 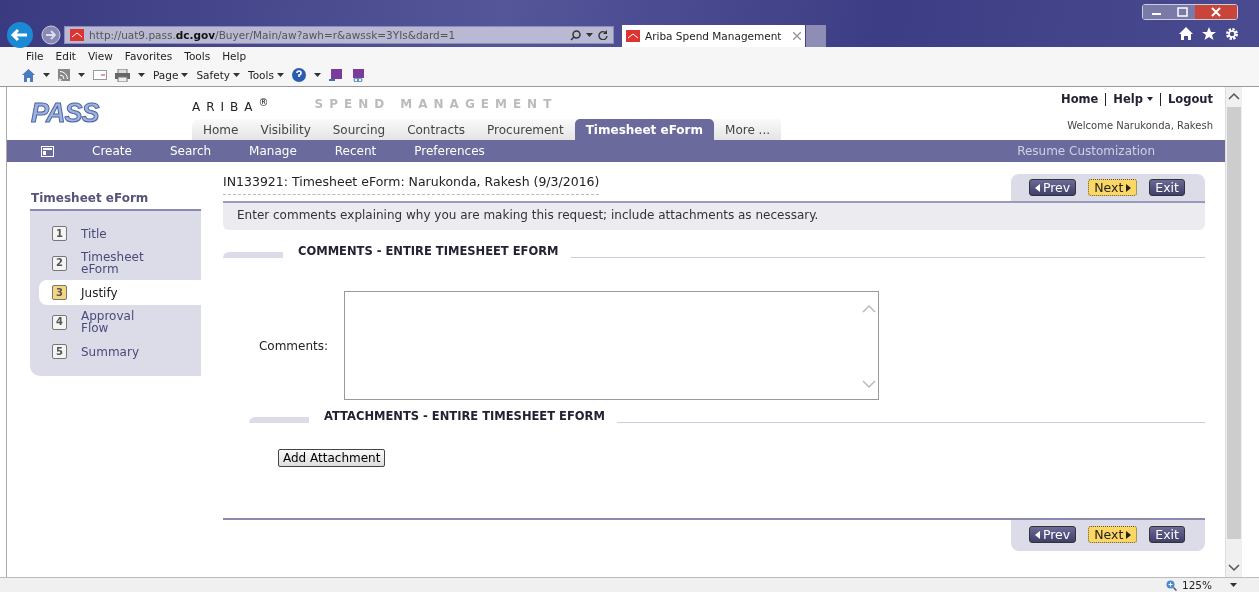 What do you see at coordinates (64, 75) in the screenshot?
I see `feed-icon` at bounding box center [64, 75].